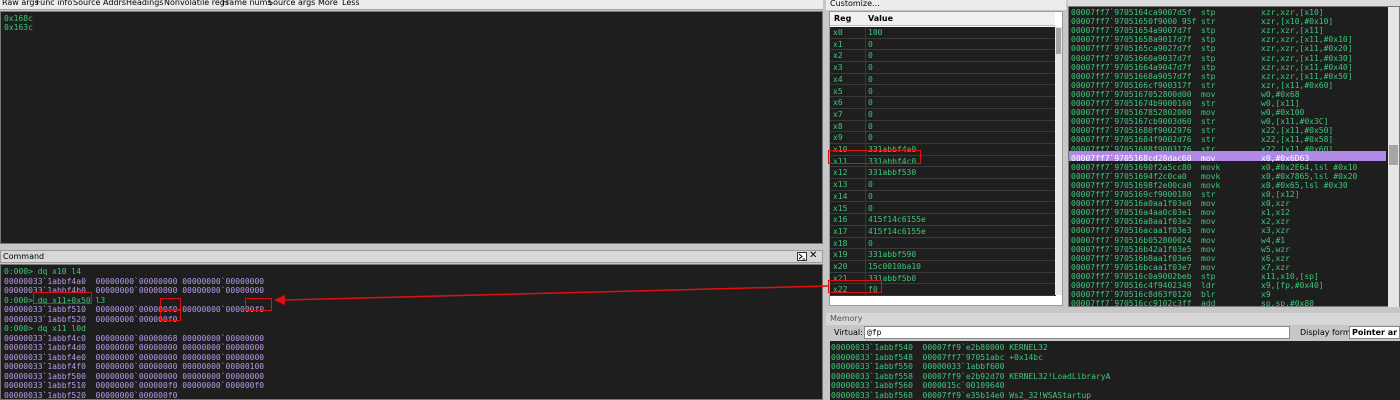 The image size is (1400, 400). I want to click on disasm-address: 00007ff7`970516b0, so click(1112, 240).